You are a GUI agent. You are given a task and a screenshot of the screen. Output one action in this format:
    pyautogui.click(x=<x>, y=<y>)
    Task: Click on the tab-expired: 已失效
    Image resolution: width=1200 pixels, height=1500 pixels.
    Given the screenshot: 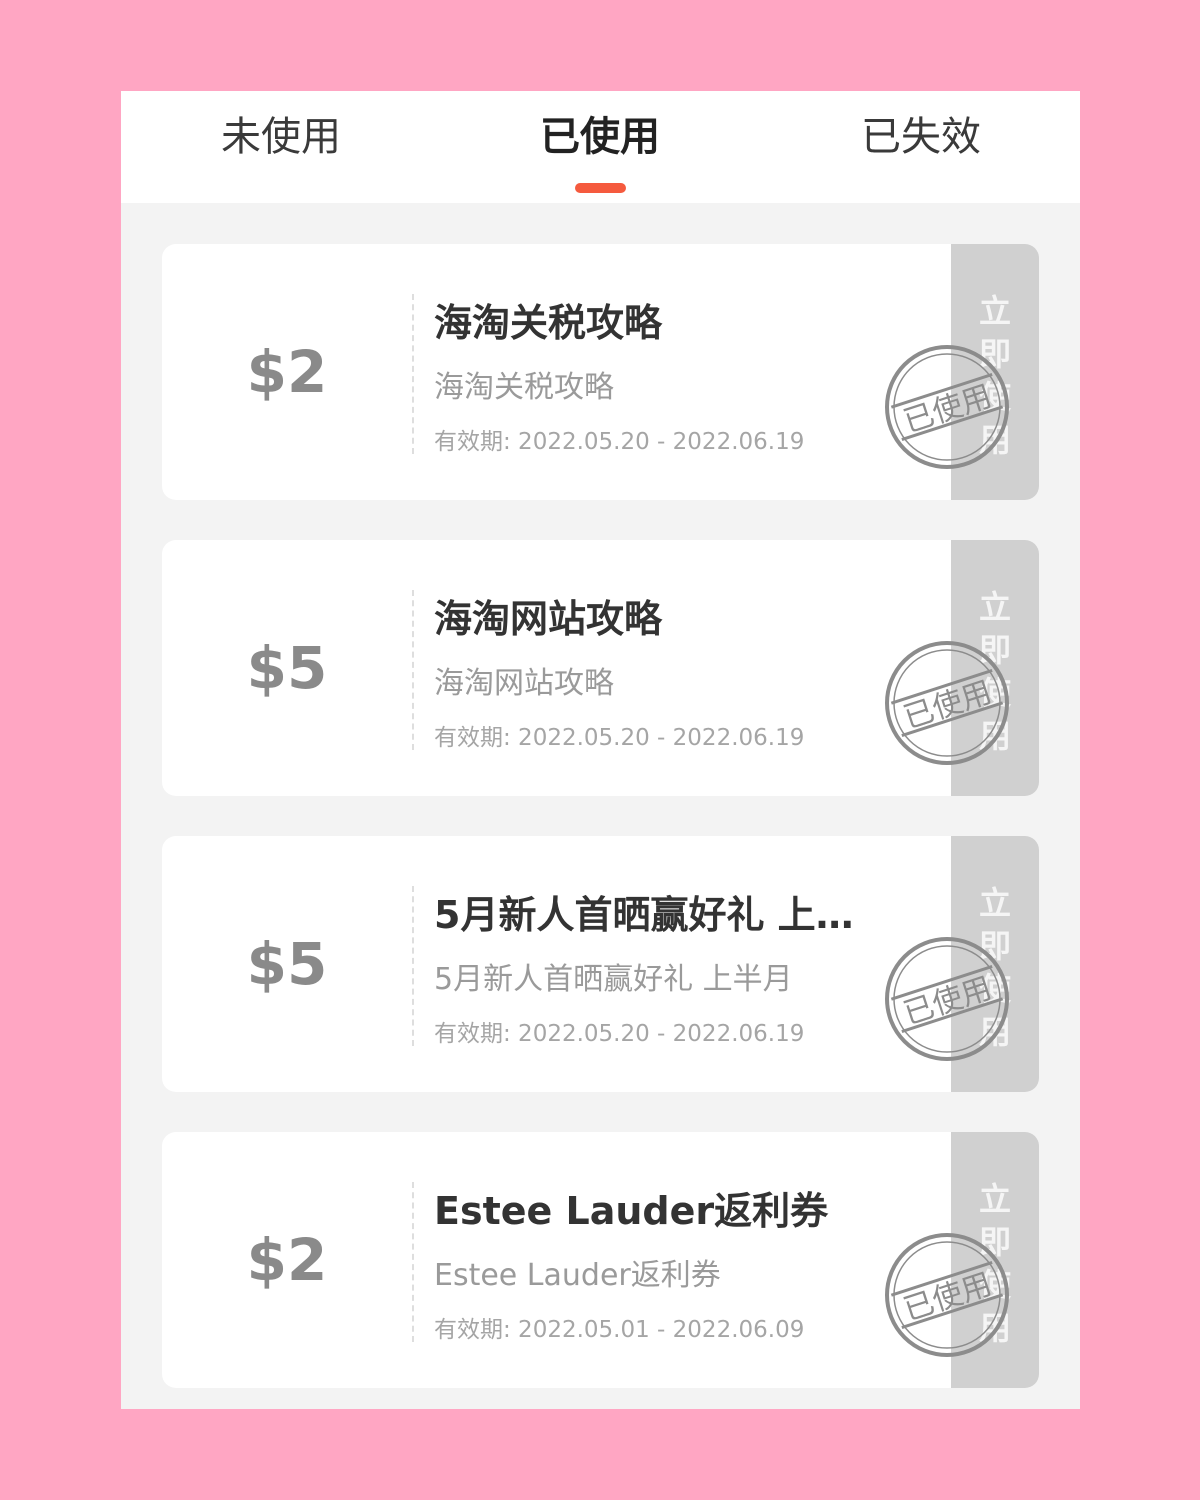 What is the action you would take?
    pyautogui.click(x=921, y=137)
    